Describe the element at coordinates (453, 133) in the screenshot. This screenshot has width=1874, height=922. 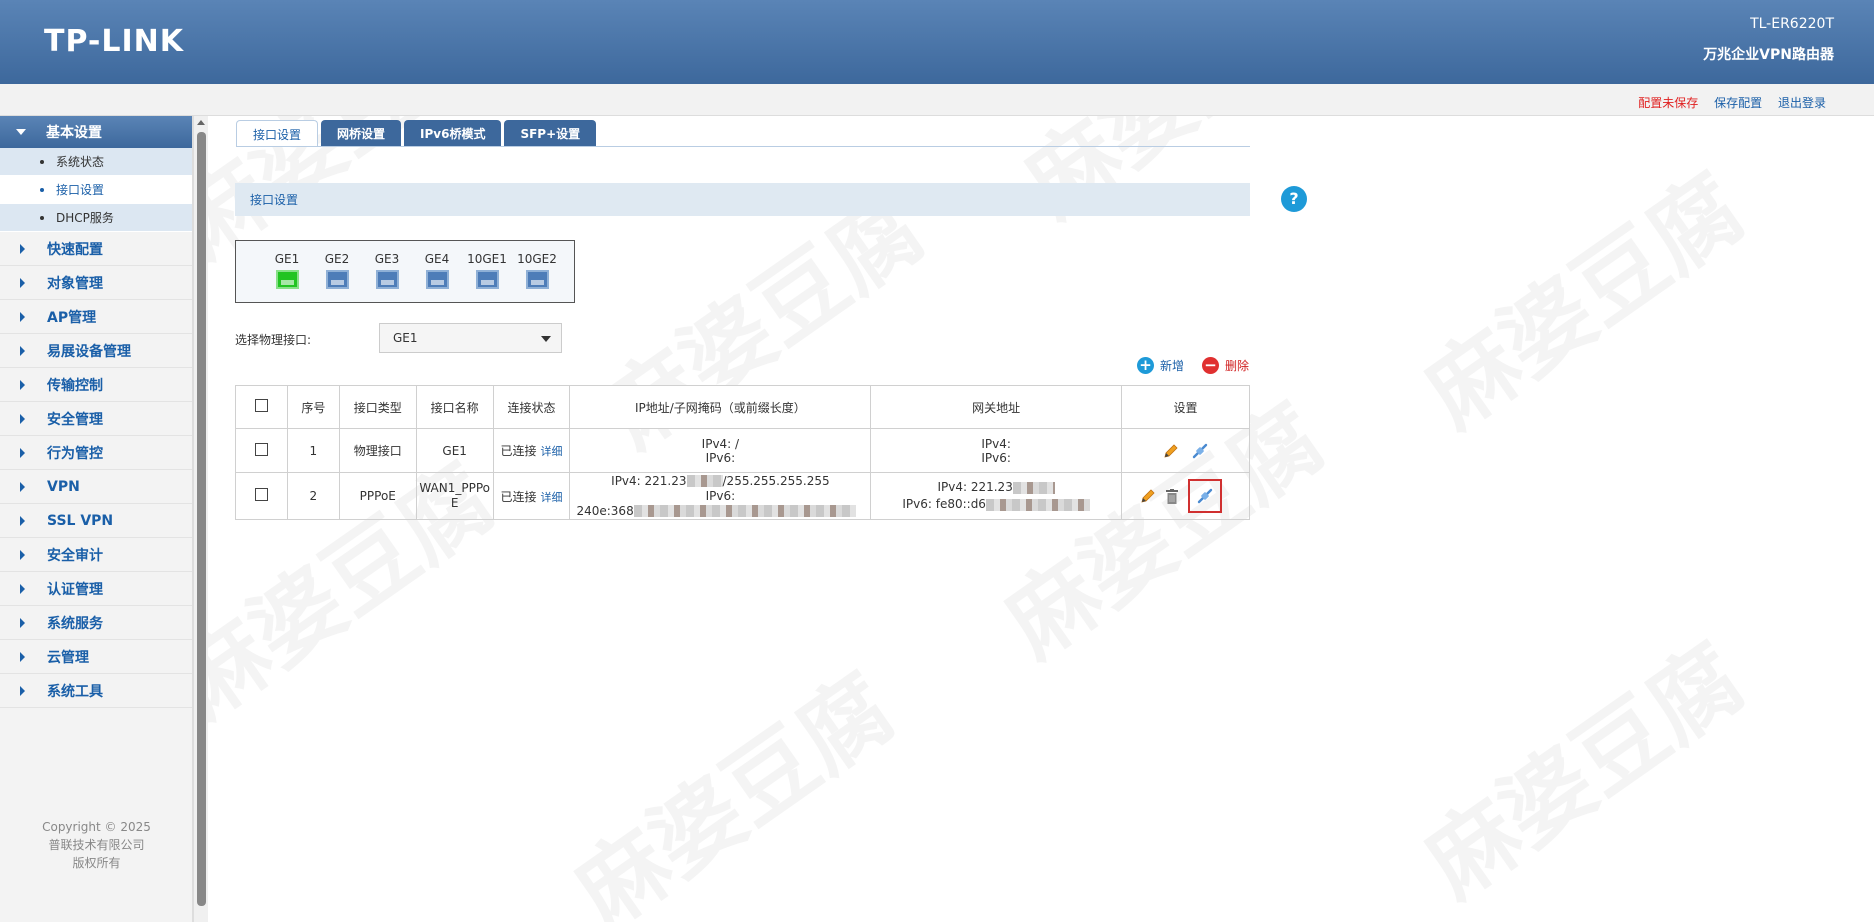
I see `tab-ipv6-bridge: IPv6桥模式` at that location.